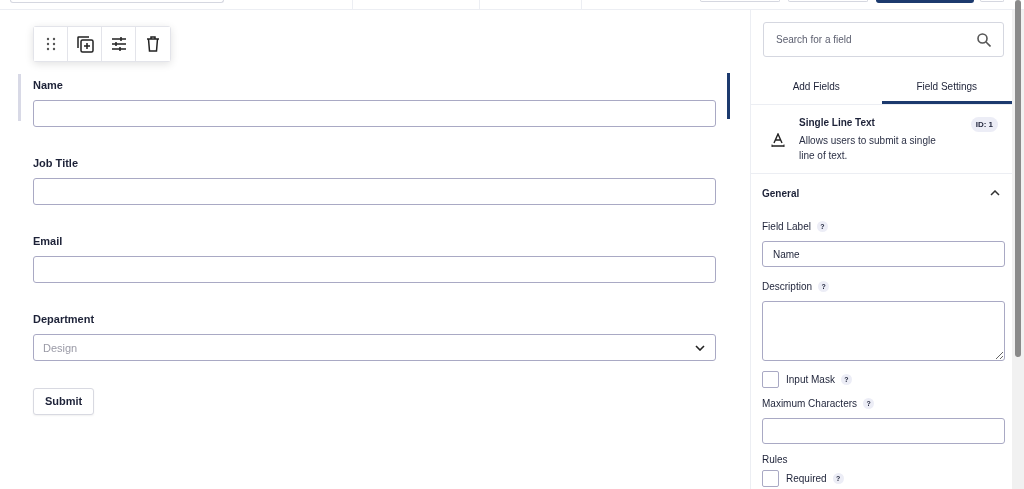  I want to click on trash-icon, so click(153, 44).